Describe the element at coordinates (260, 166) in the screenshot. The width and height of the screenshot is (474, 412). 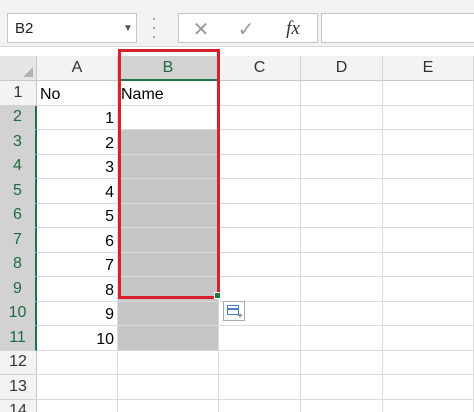
I see `cell-c4` at that location.